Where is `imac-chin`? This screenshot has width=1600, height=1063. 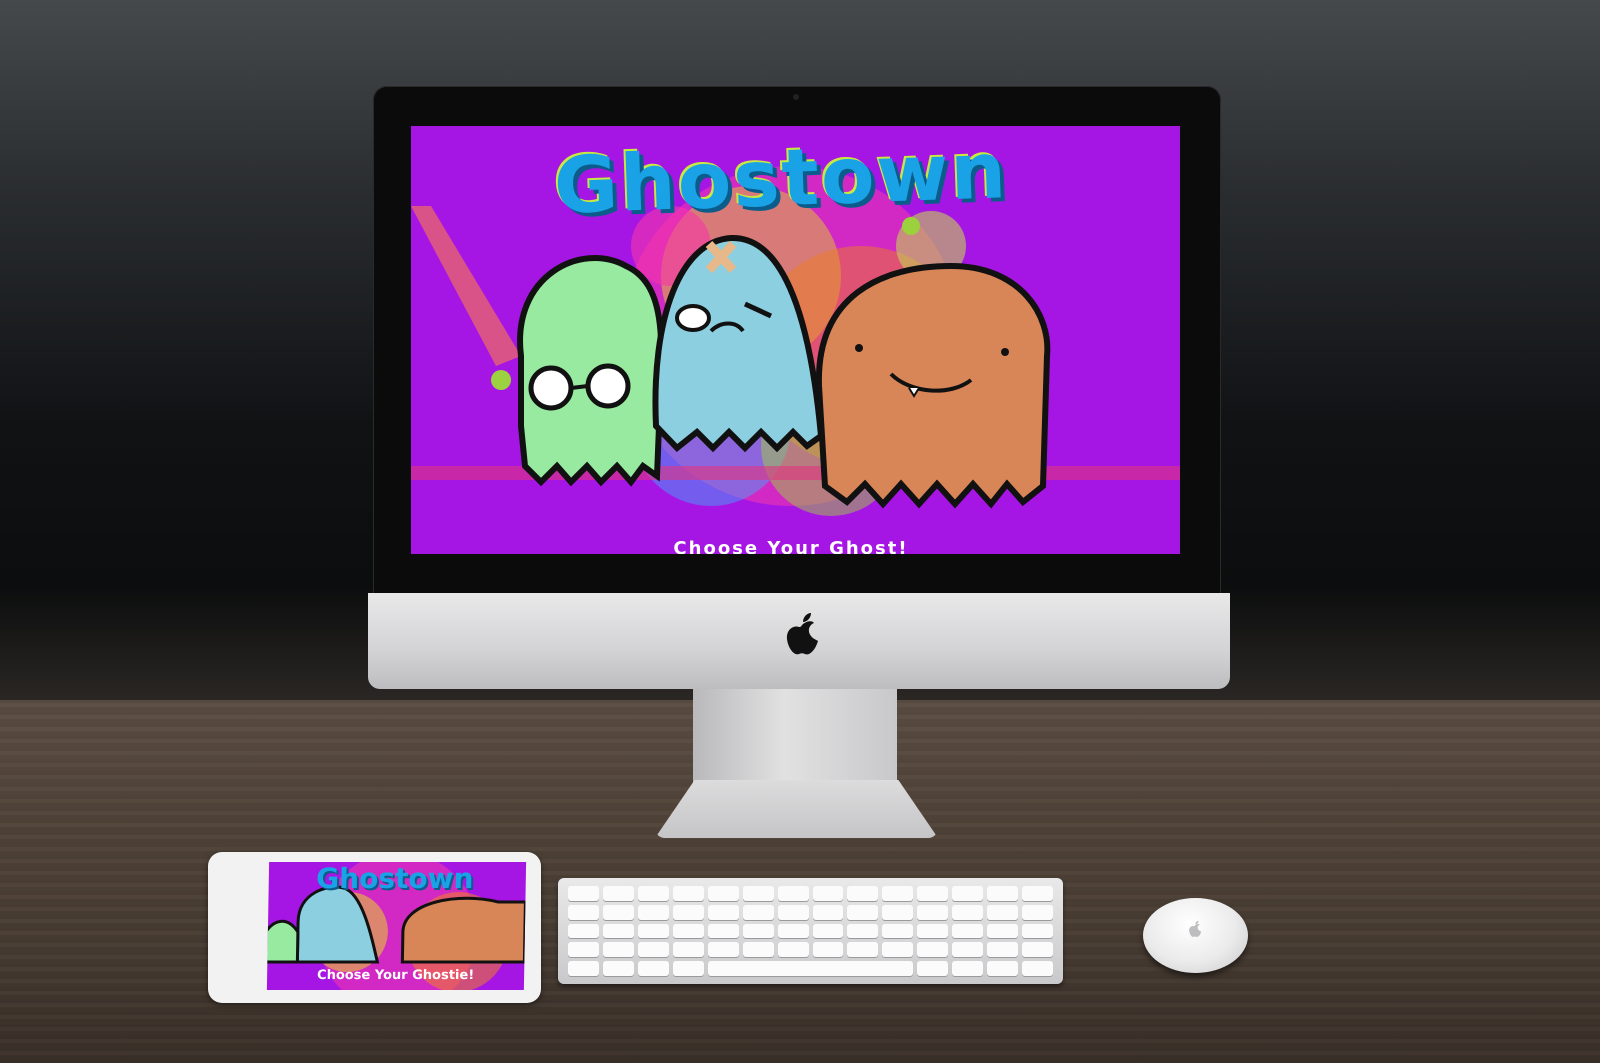 imac-chin is located at coordinates (799, 641).